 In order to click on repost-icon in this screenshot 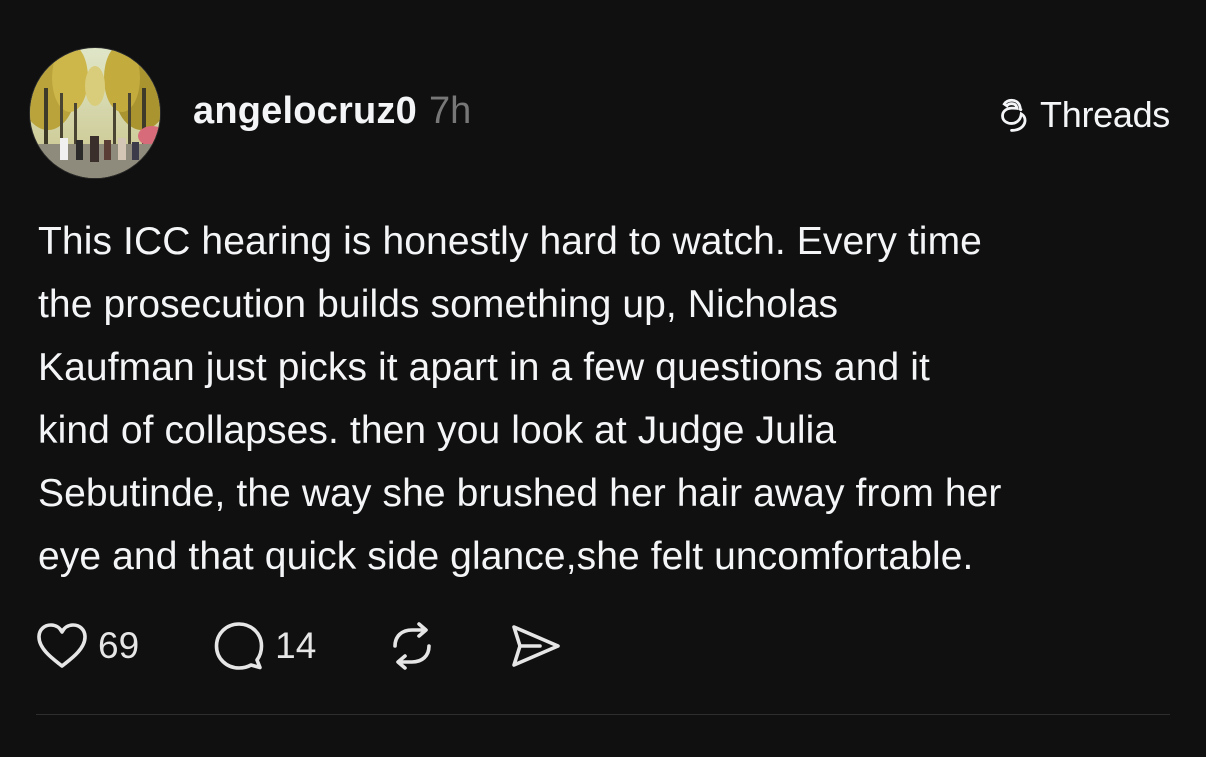, I will do `click(412, 646)`.